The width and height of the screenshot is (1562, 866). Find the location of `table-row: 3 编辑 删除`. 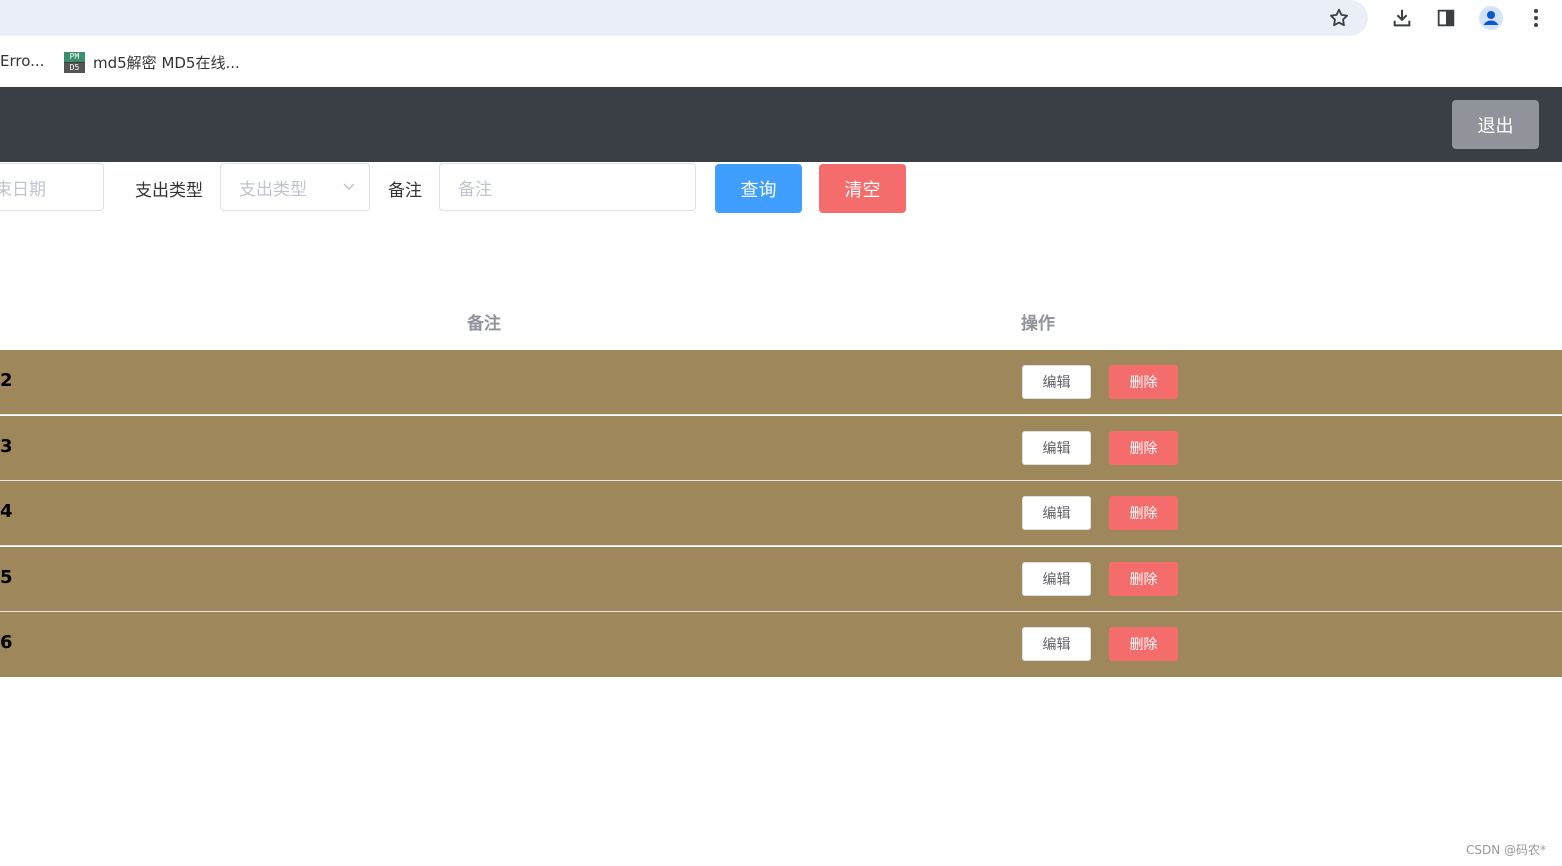

table-row: 3 编辑 删除 is located at coordinates (781, 448).